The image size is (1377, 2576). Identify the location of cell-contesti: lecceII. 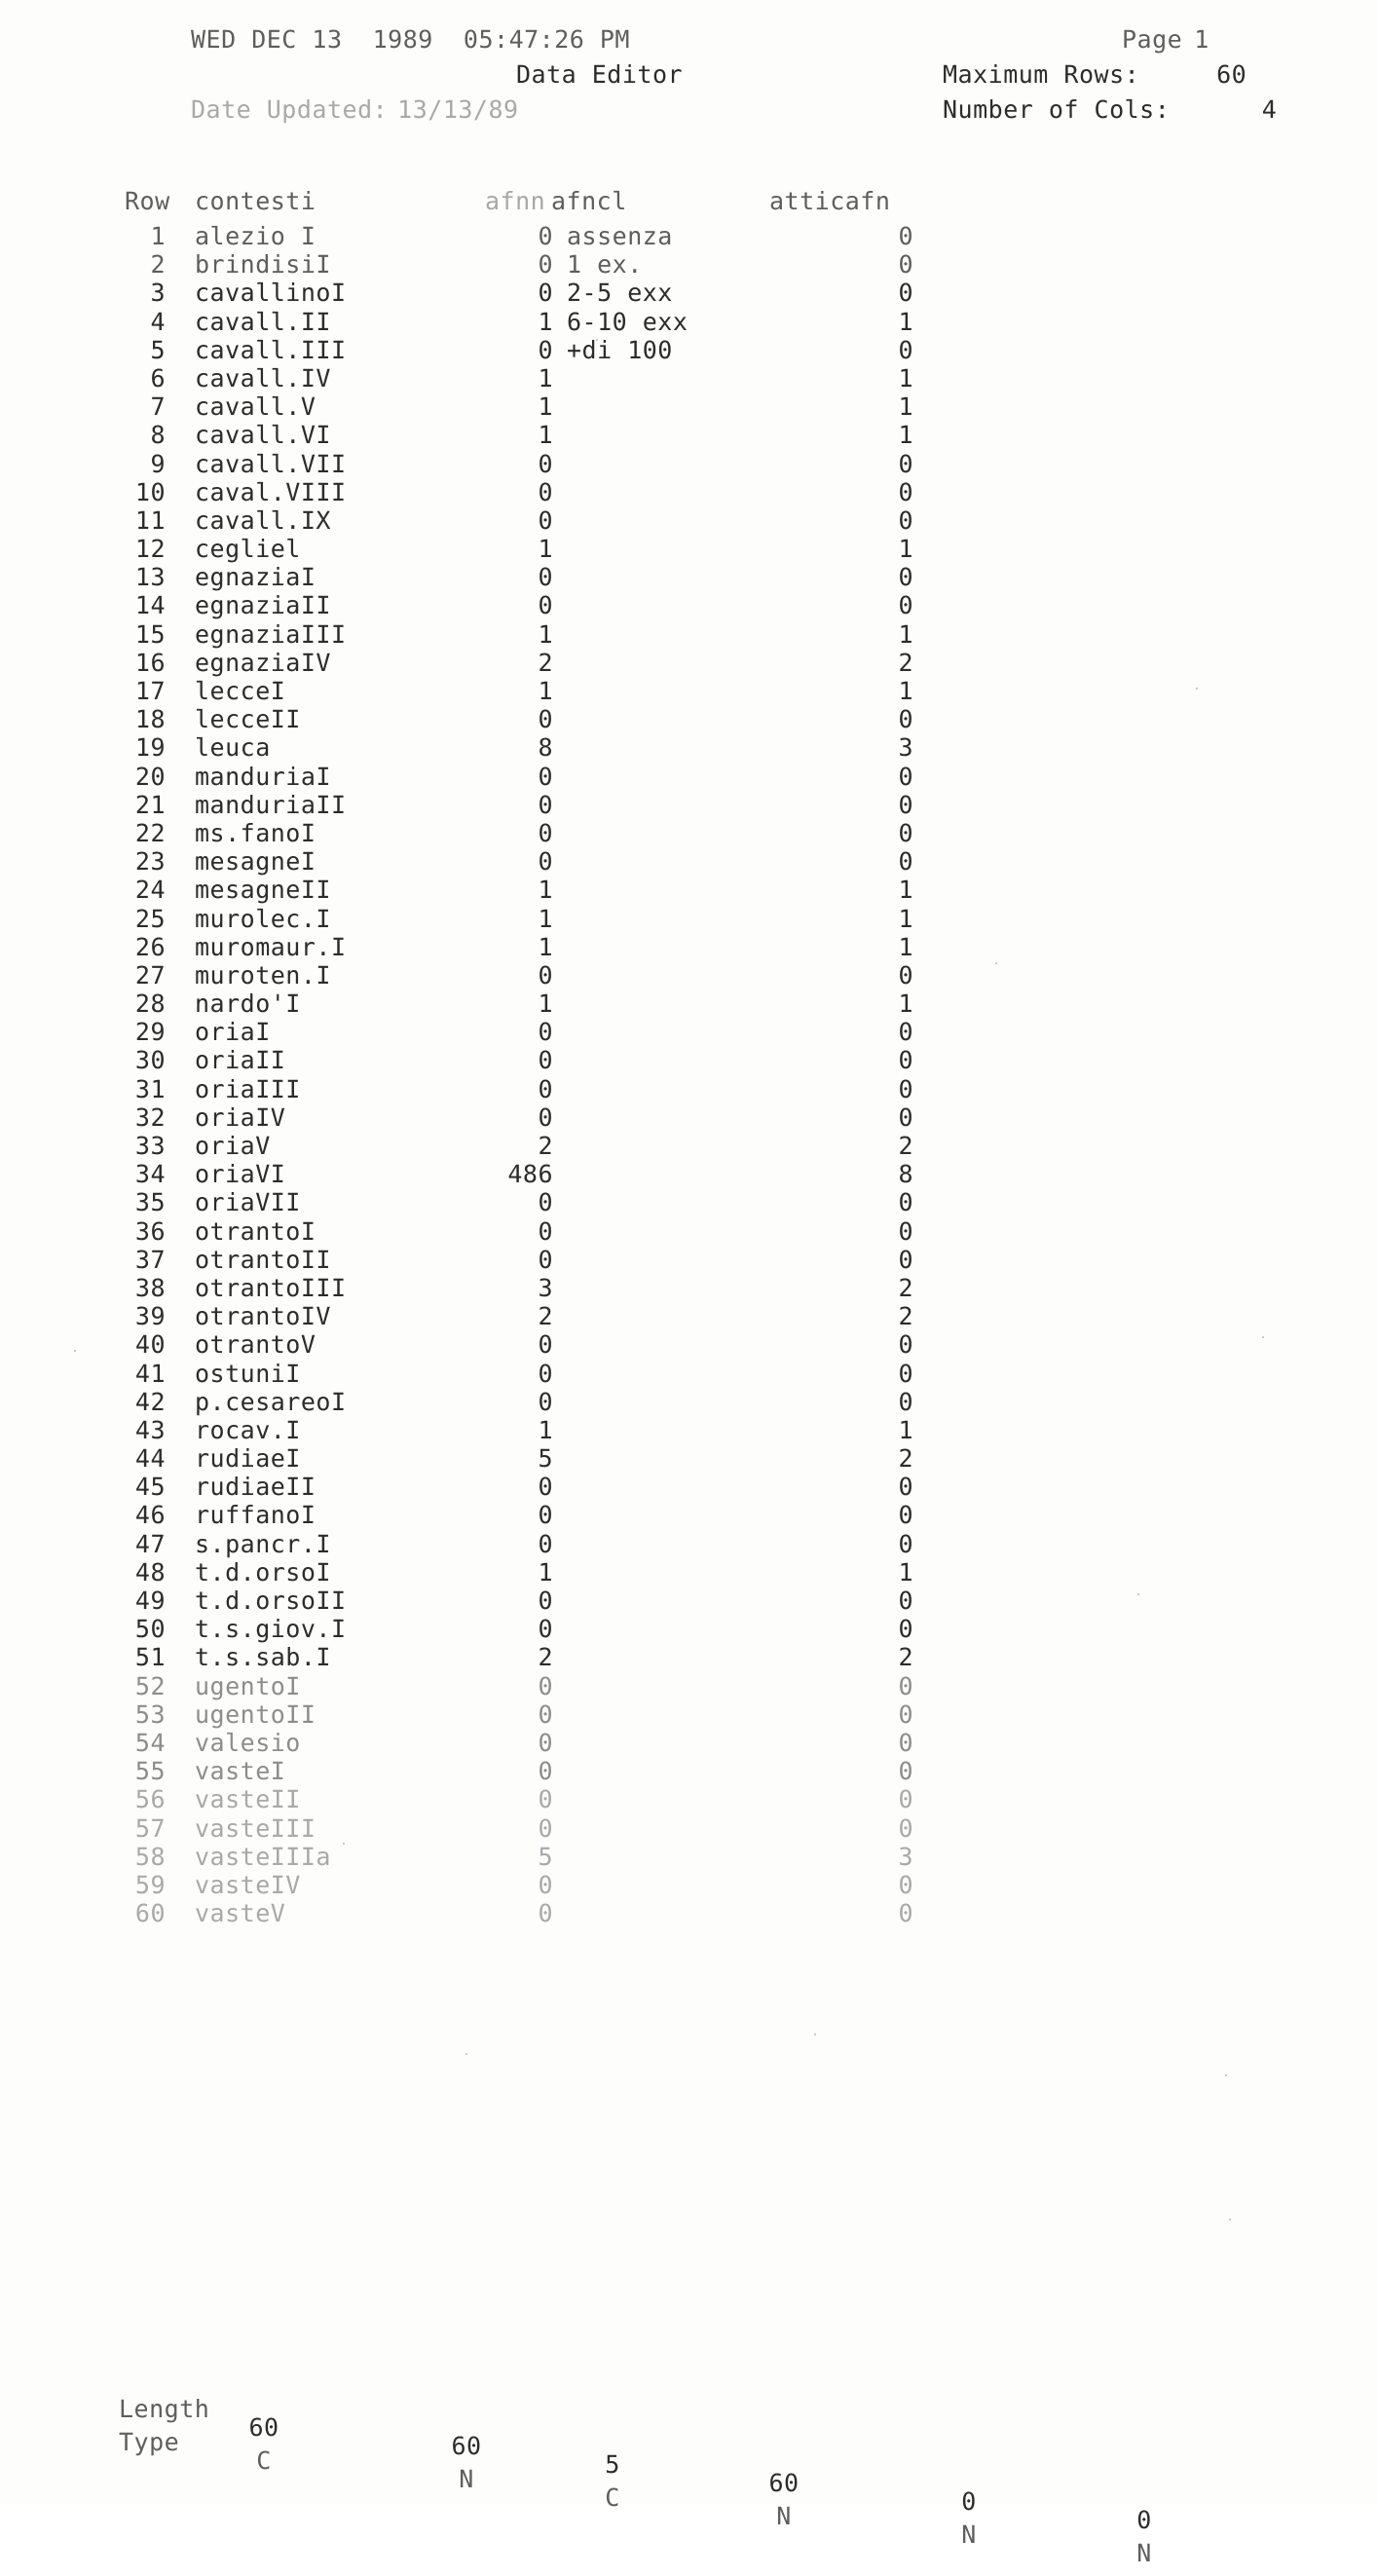
(248, 719).